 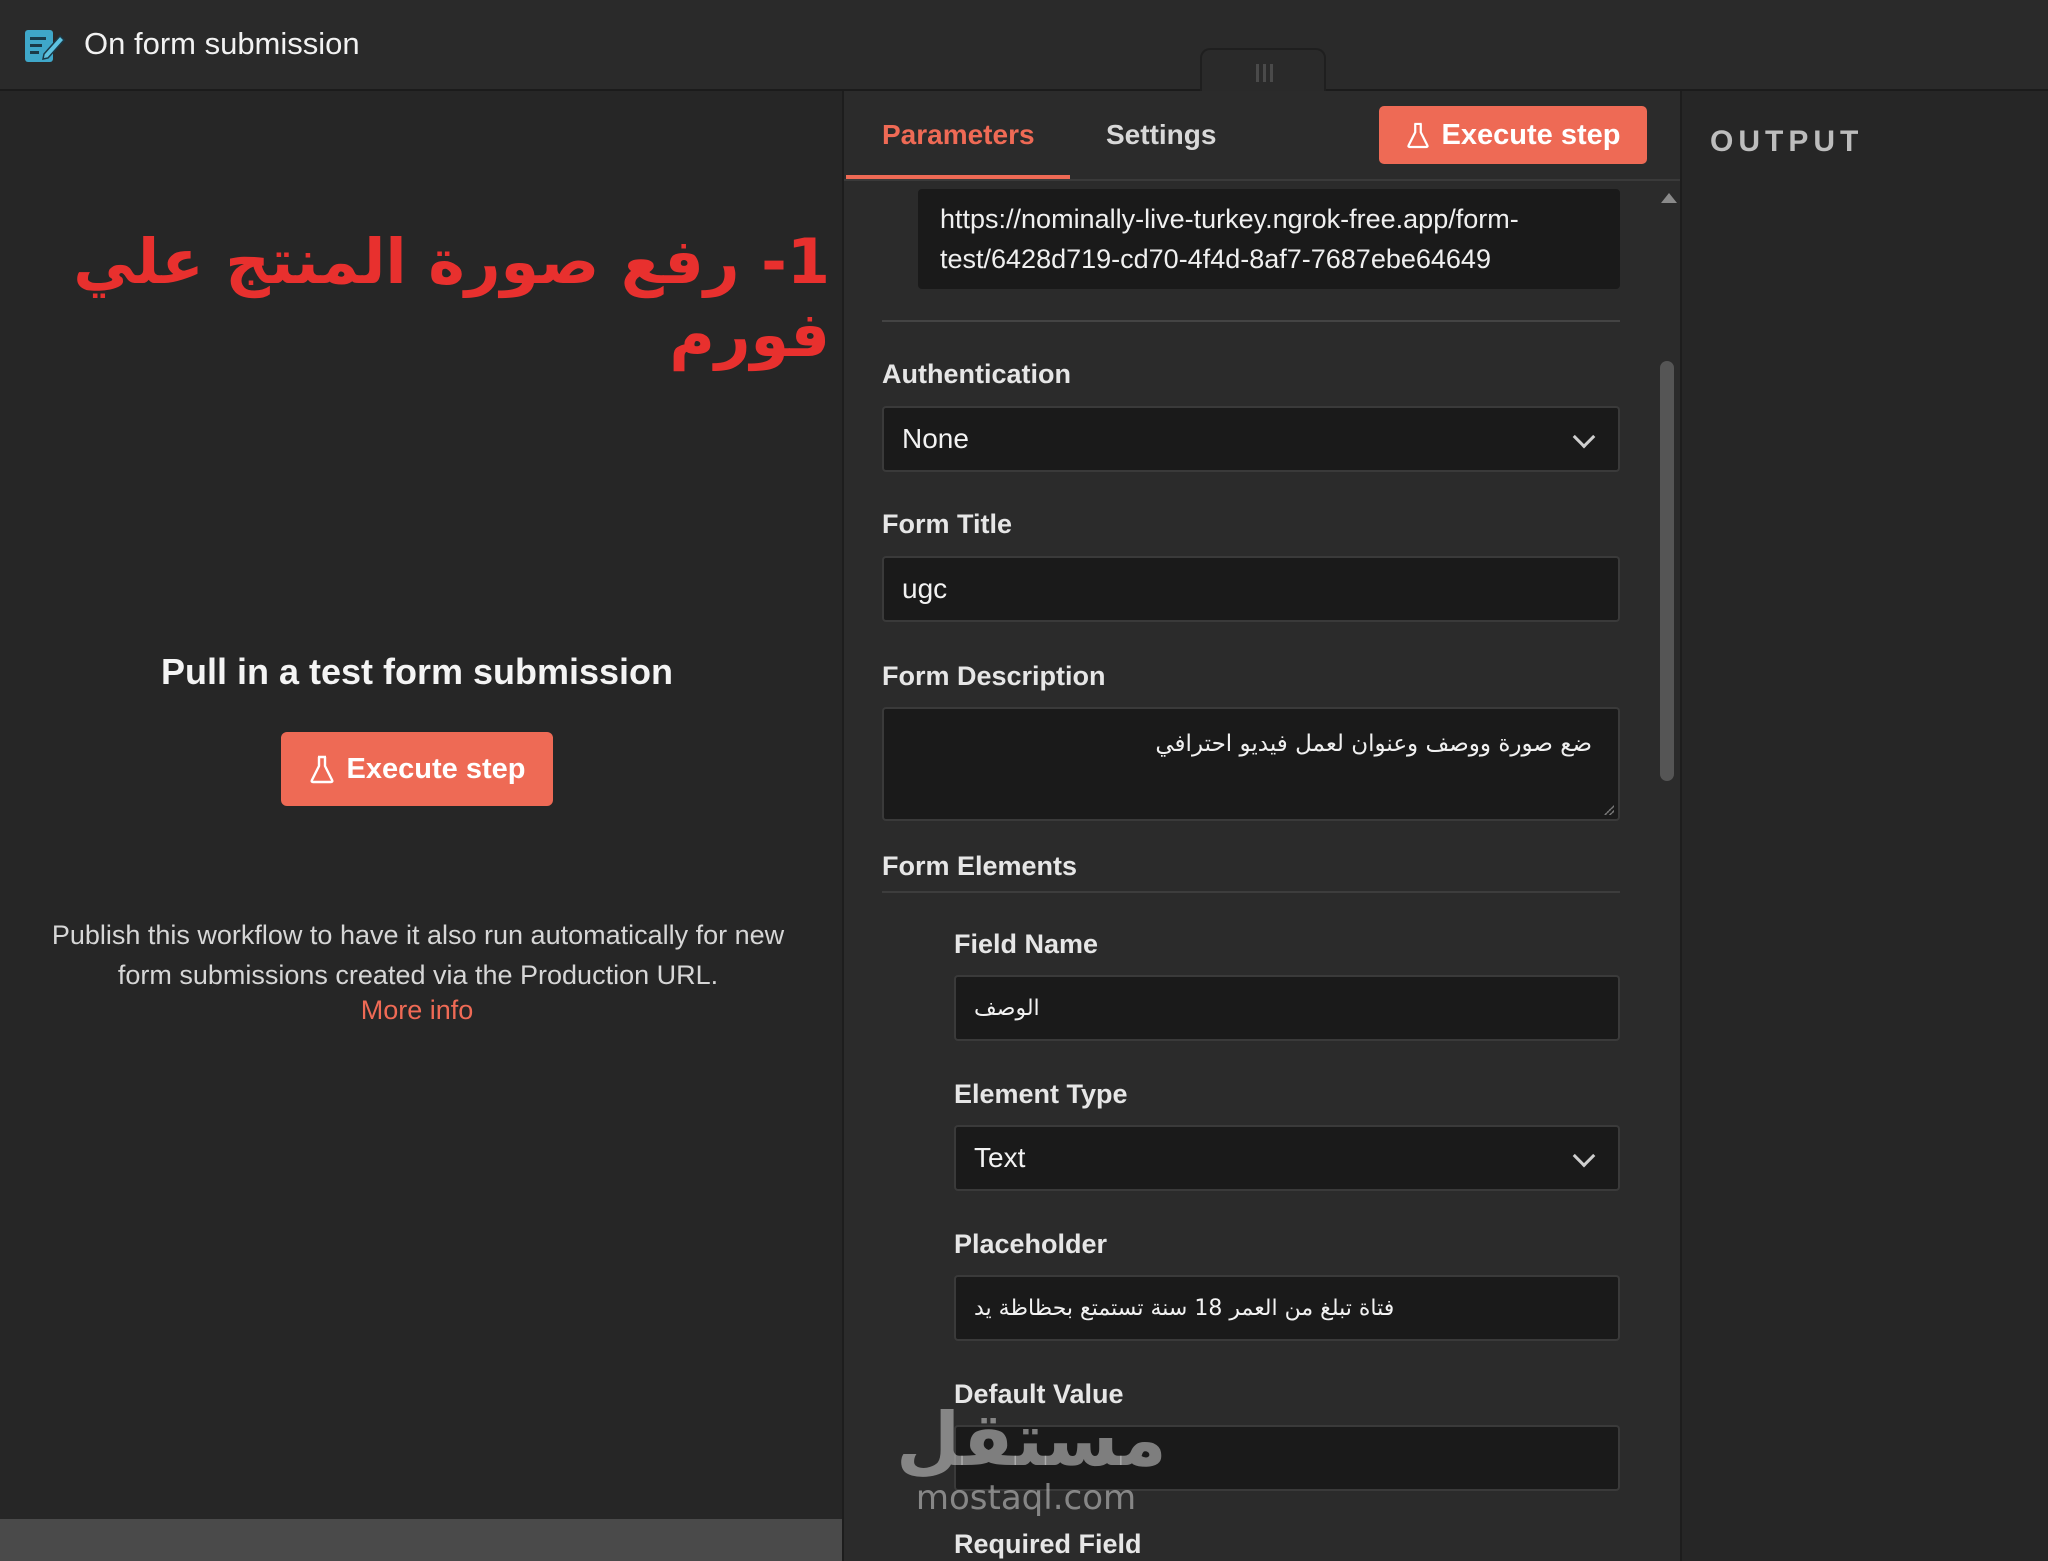 What do you see at coordinates (1026, 1498) in the screenshot?
I see `watermark-latin: mostaql.com` at bounding box center [1026, 1498].